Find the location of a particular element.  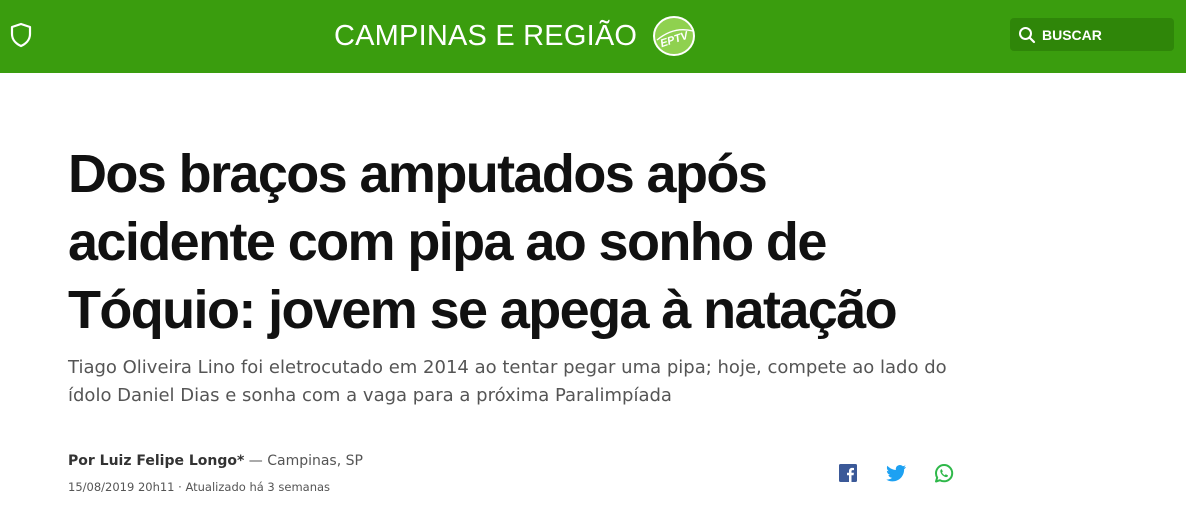

facebook-icon is located at coordinates (848, 473).